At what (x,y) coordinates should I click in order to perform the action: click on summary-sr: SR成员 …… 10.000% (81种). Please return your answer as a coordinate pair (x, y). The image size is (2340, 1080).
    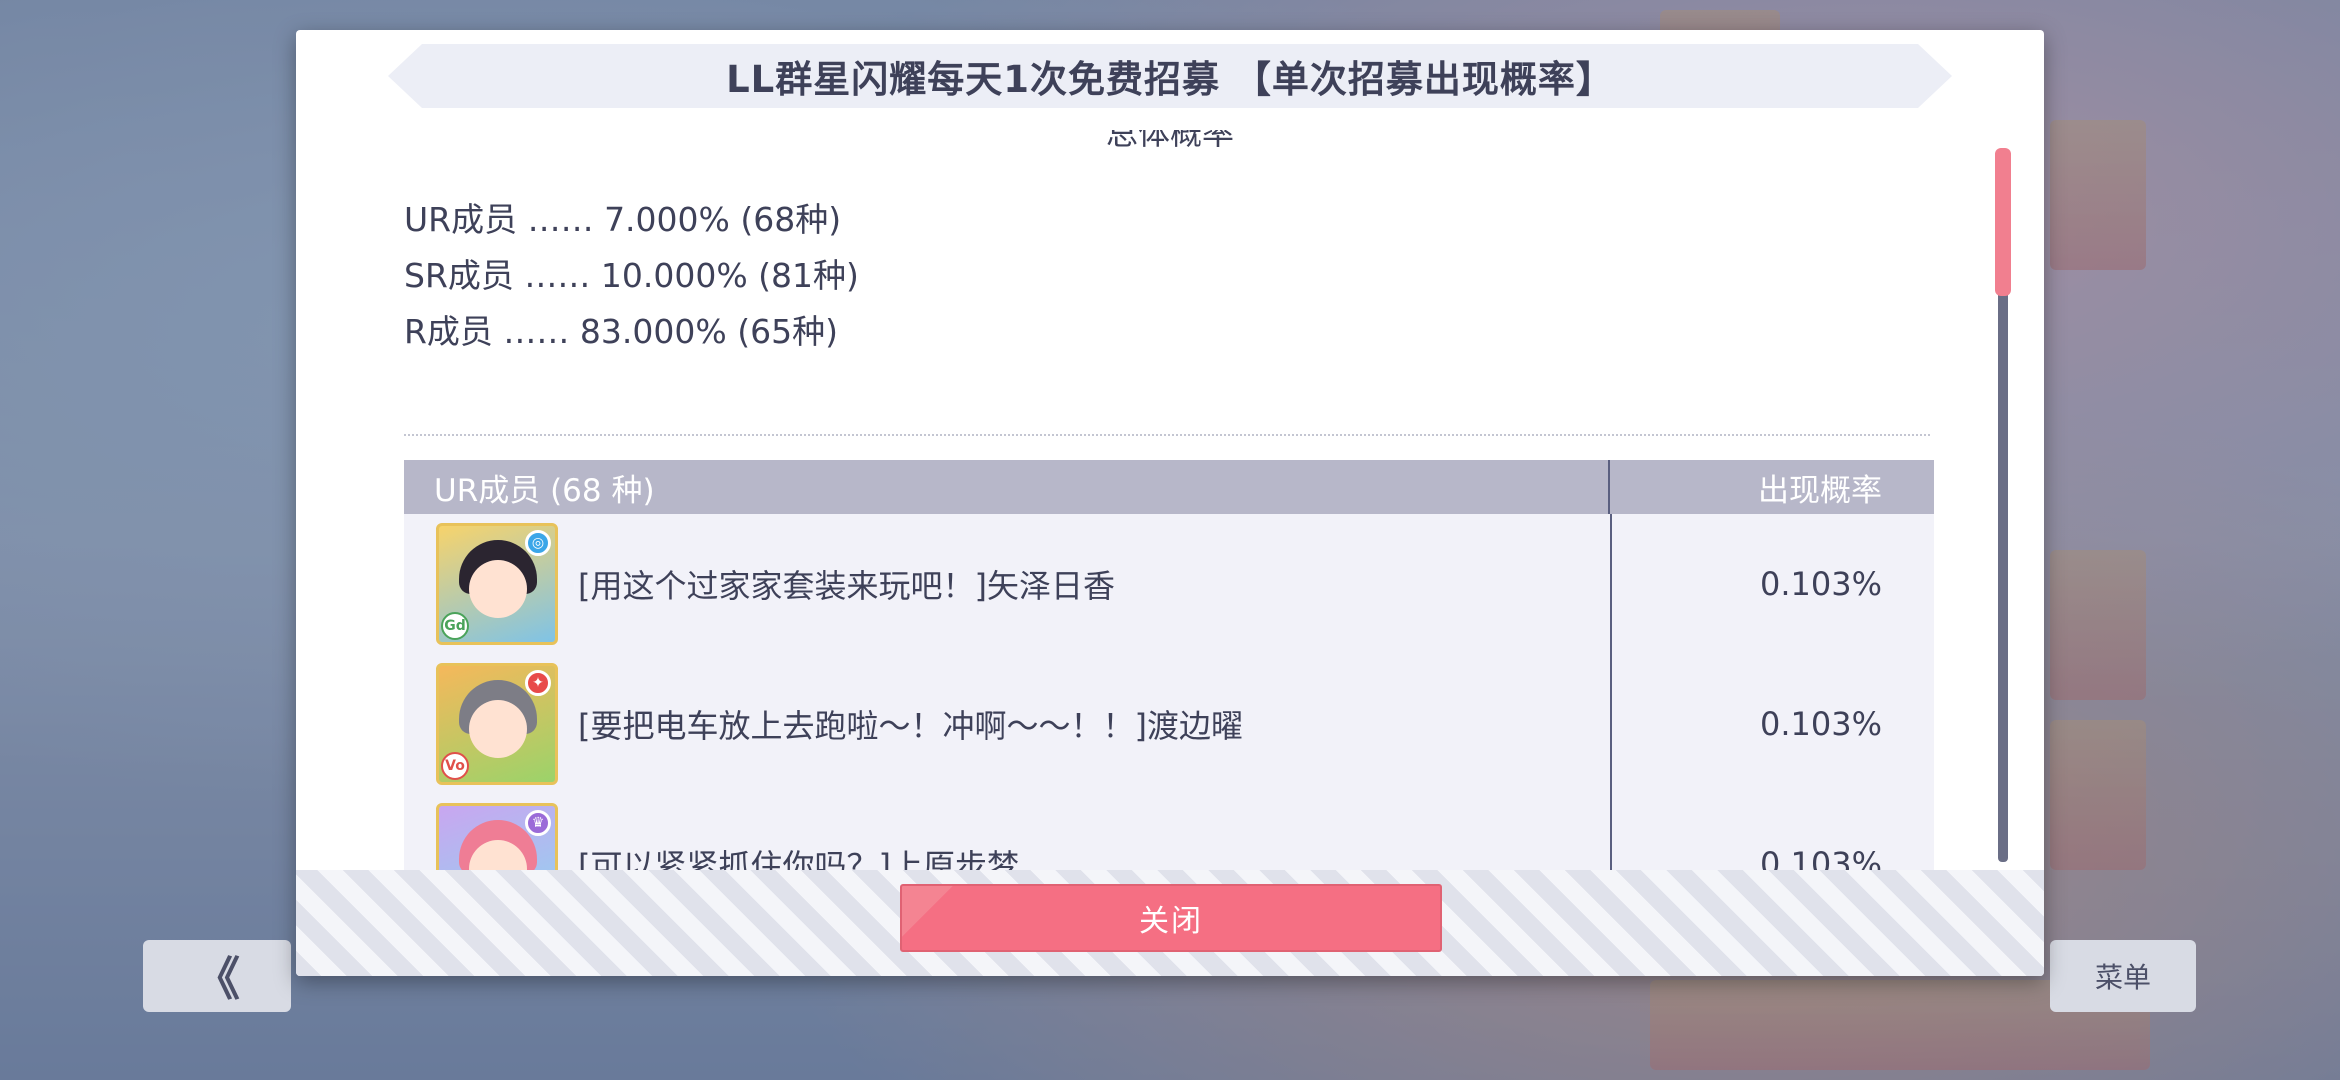
    Looking at the image, I should click on (631, 275).